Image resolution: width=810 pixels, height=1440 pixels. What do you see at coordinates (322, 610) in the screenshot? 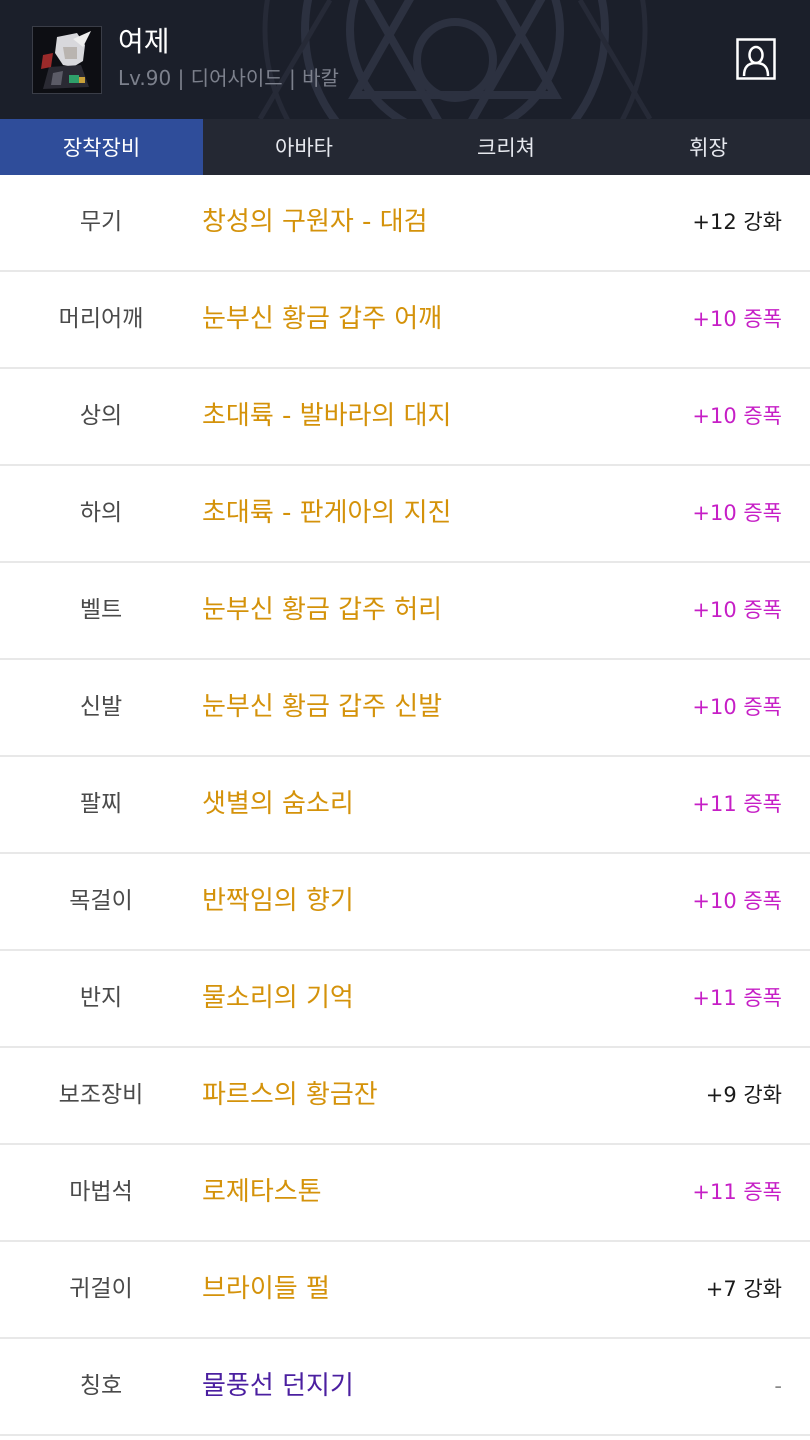
I see `equipment-item-name: 눈부신 황금 갑주 허리` at bounding box center [322, 610].